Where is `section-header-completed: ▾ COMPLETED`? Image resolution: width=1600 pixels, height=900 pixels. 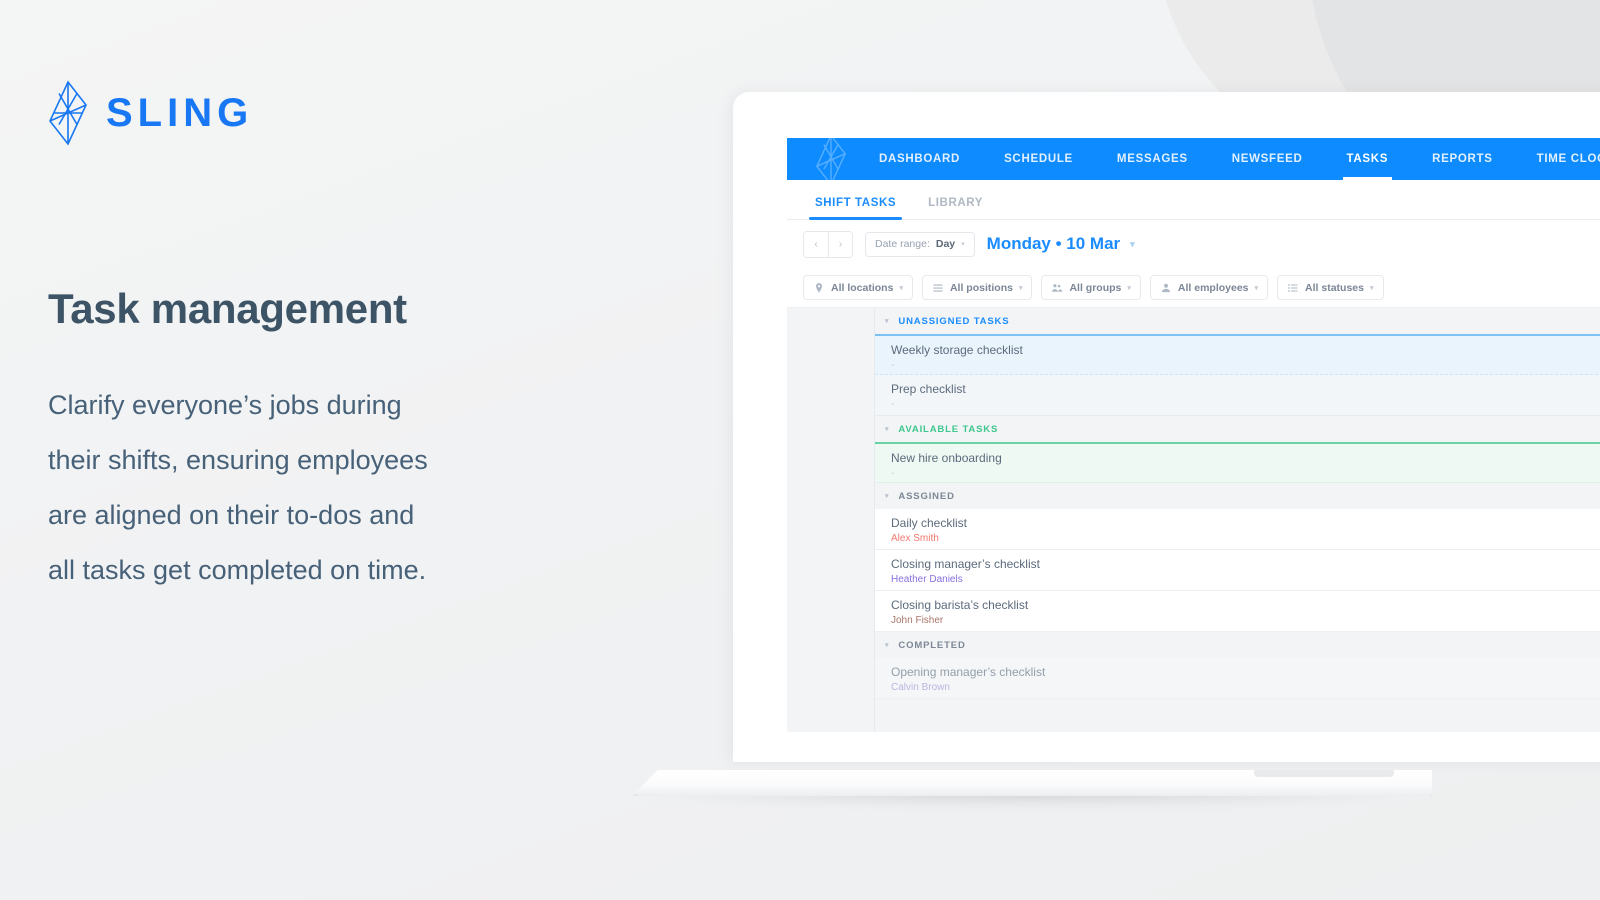
section-header-completed: ▾ COMPLETED is located at coordinates (1237, 645).